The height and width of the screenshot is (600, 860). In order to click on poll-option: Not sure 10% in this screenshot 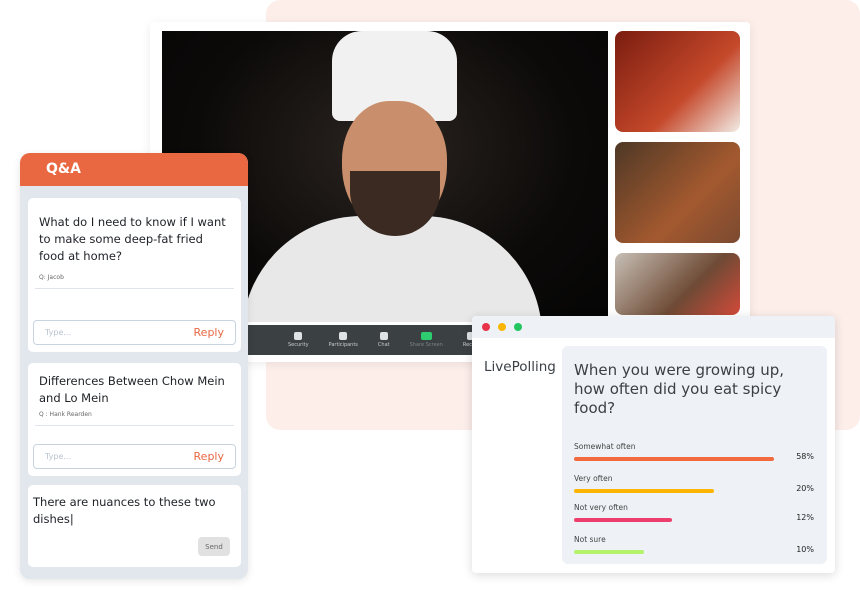, I will do `click(694, 544)`.